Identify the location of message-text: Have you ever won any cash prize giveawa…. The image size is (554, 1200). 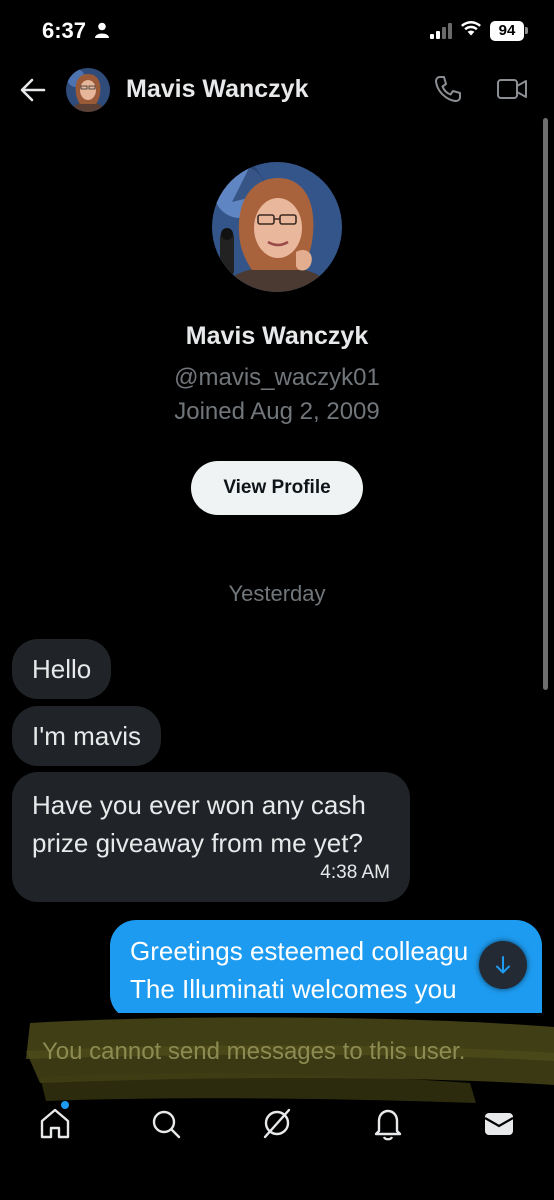
(199, 824).